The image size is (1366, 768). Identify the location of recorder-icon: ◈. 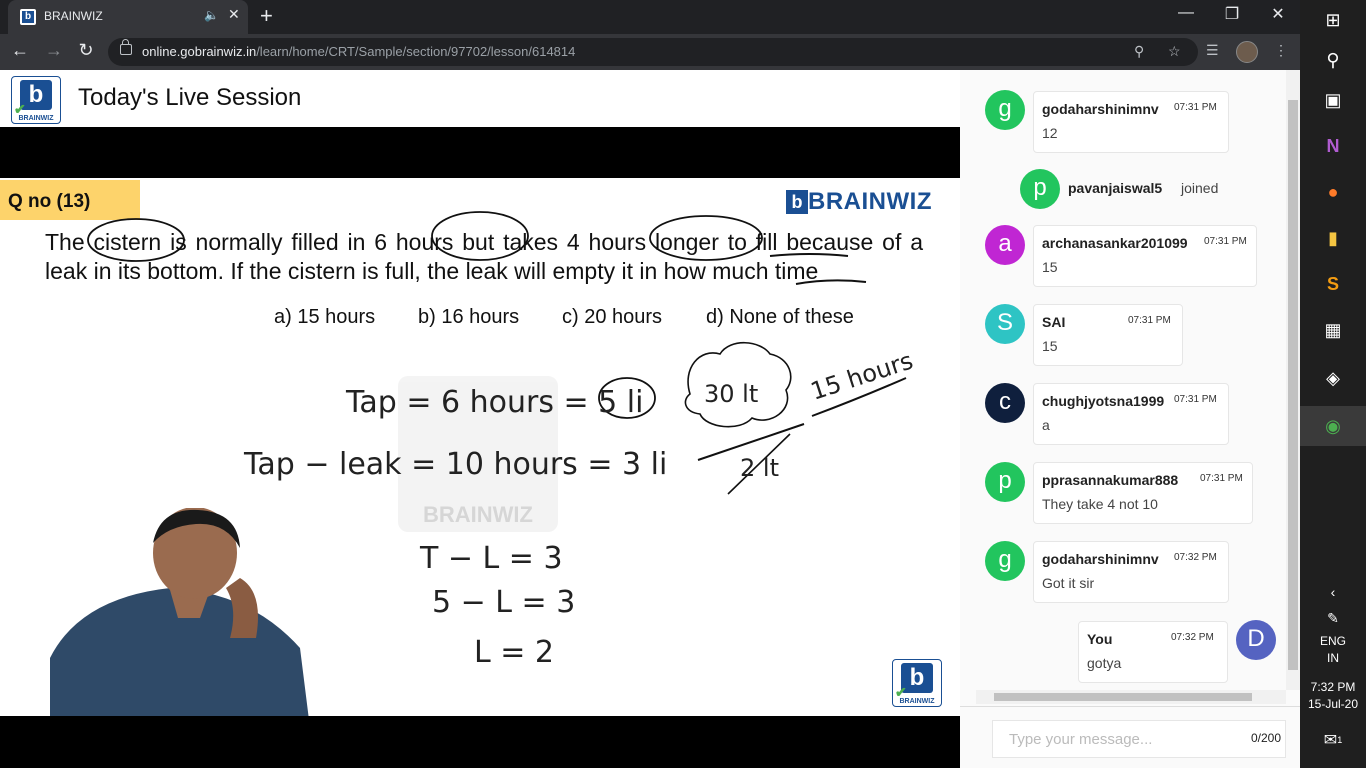
(1333, 378).